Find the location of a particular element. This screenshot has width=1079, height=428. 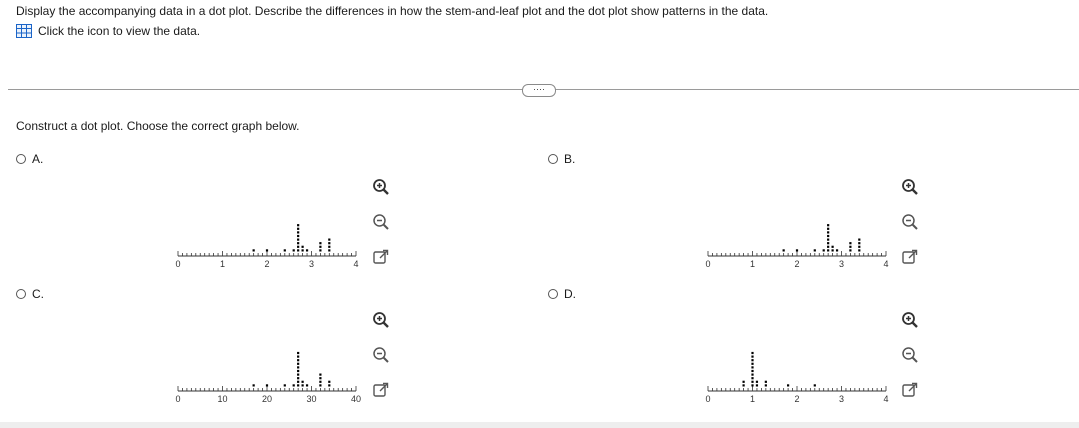

option-a: A. is located at coordinates (29, 159).